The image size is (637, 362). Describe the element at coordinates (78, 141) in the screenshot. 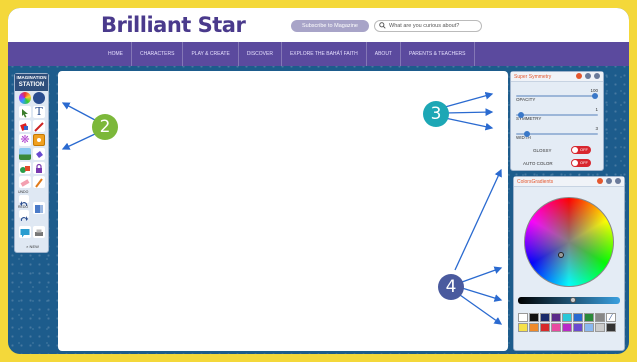

I see `arrow-2b` at that location.